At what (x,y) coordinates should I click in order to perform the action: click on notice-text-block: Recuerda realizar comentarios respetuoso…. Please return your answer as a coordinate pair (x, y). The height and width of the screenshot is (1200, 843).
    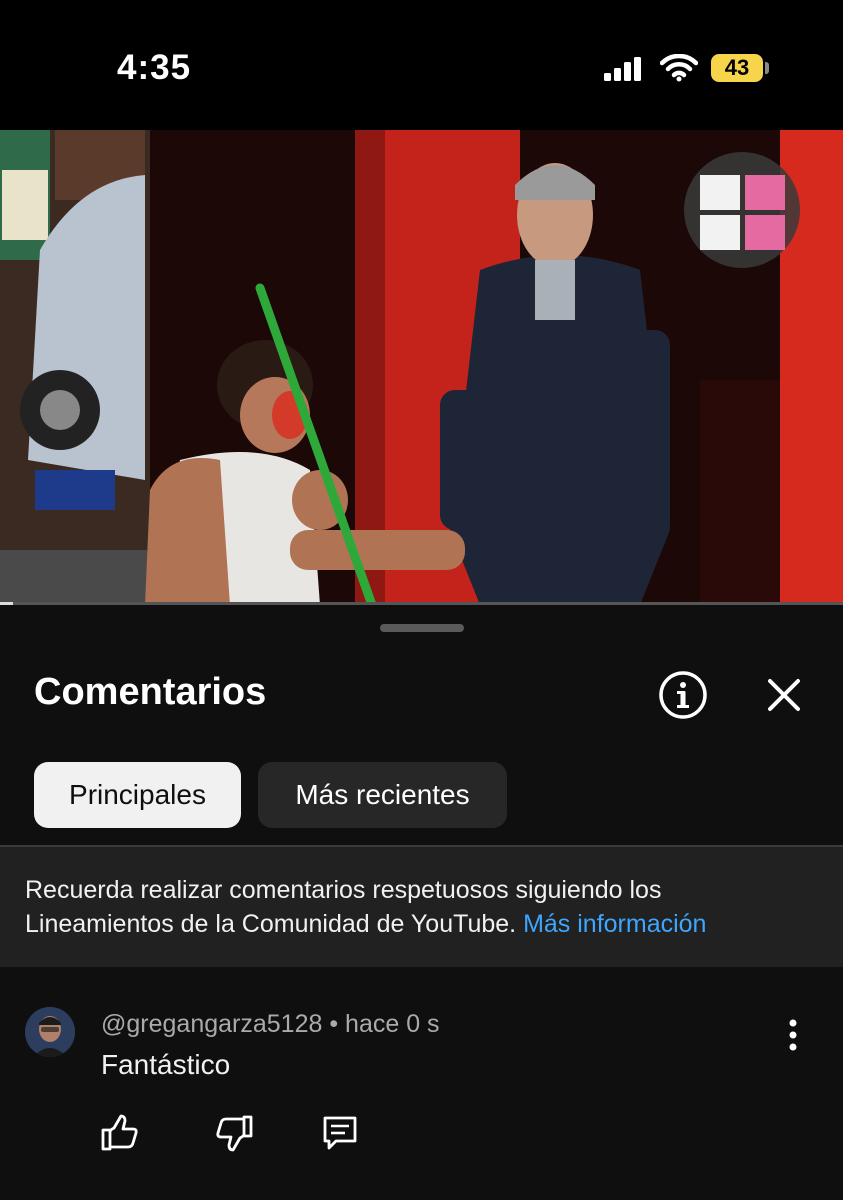
    Looking at the image, I should click on (420, 907).